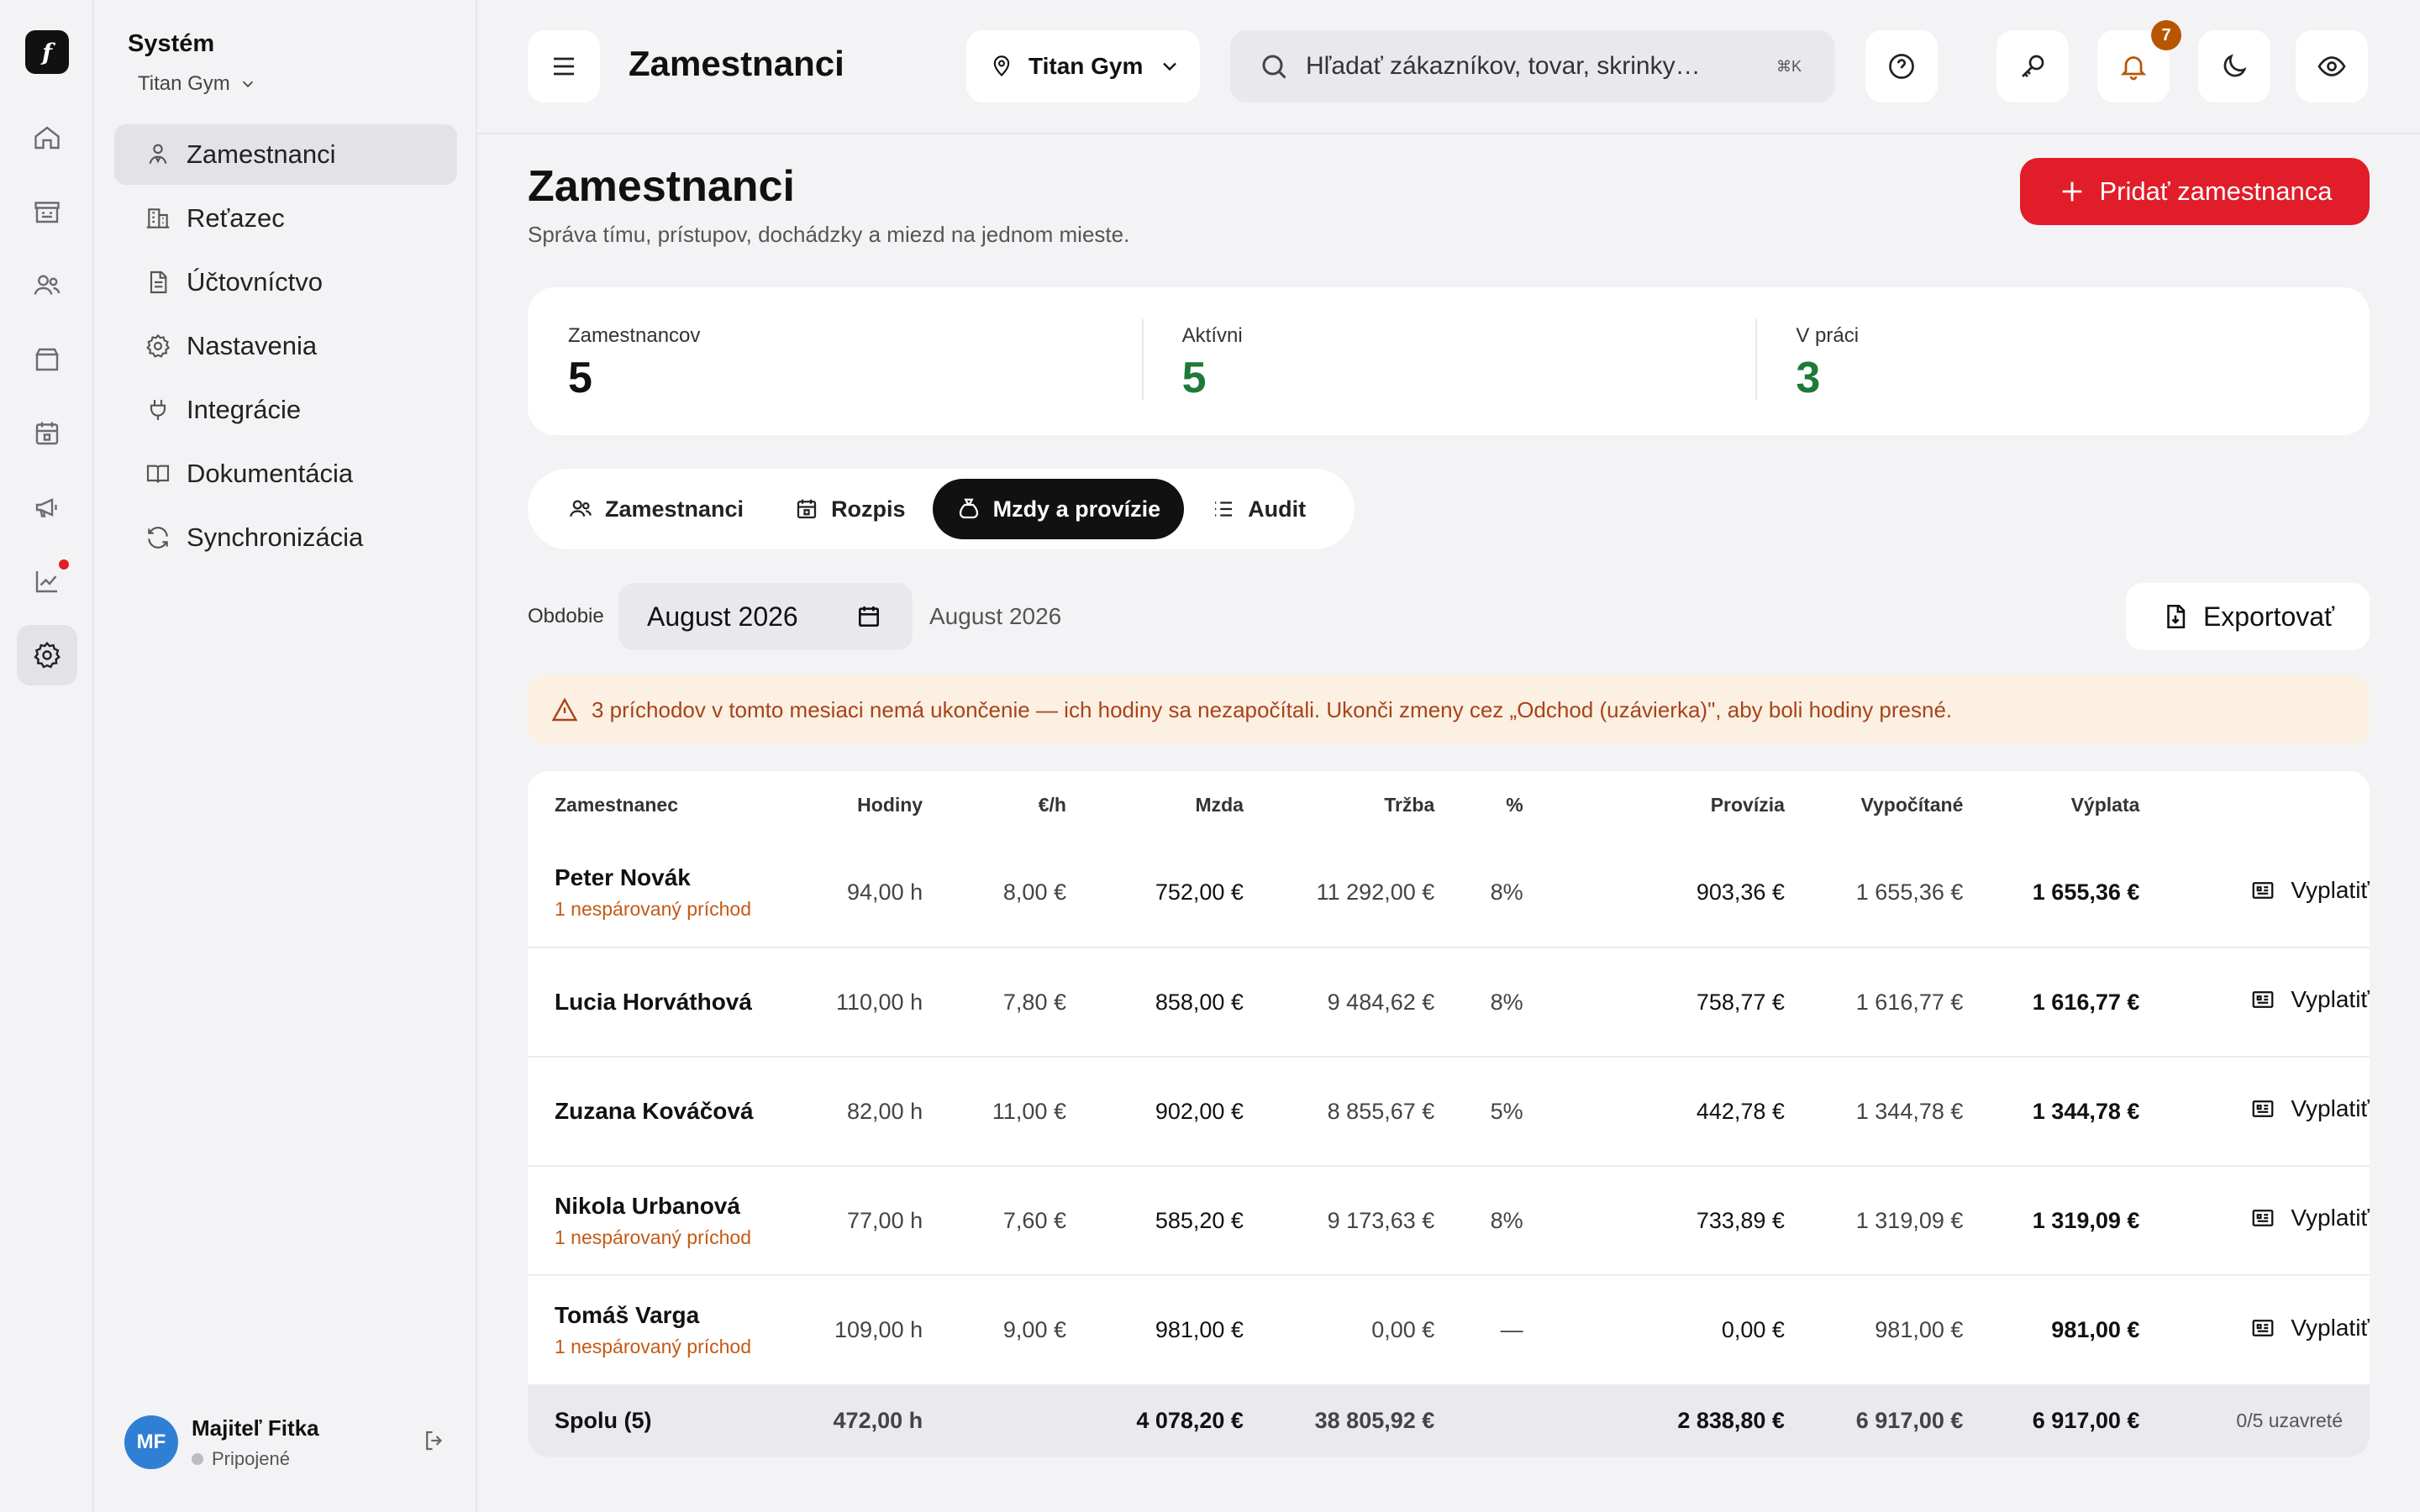 This screenshot has height=1512, width=2420. I want to click on bell-icon, so click(2133, 68).